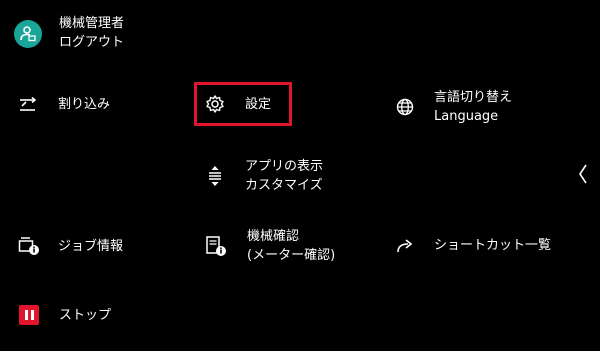 This screenshot has width=600, height=351. What do you see at coordinates (29, 246) in the screenshot?
I see `printer-info-icon` at bounding box center [29, 246].